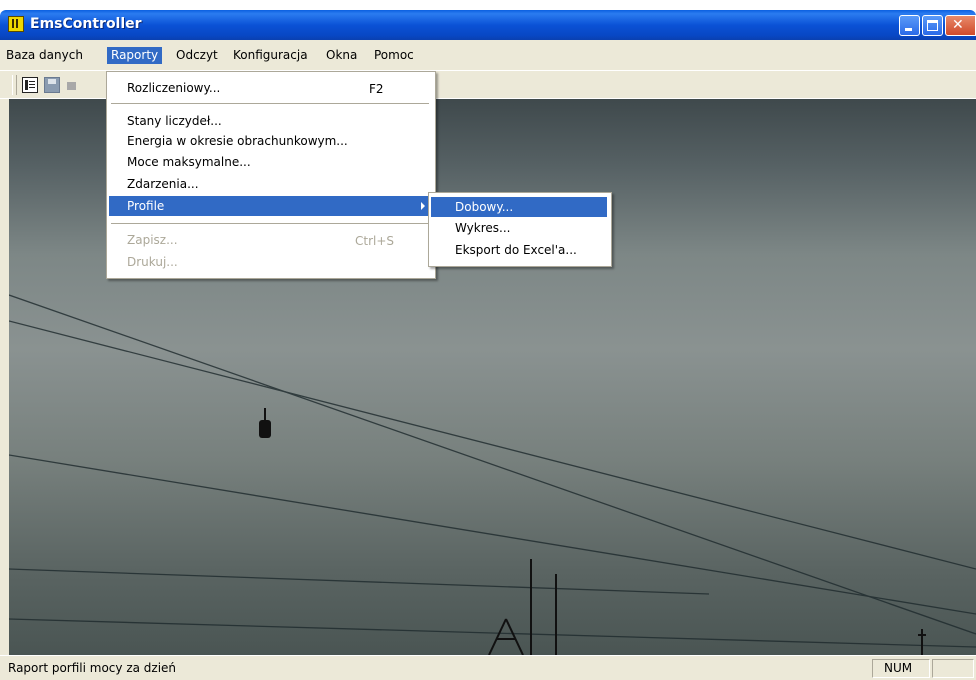 The width and height of the screenshot is (976, 680). I want to click on submenu-arrow-icon, so click(423, 206).